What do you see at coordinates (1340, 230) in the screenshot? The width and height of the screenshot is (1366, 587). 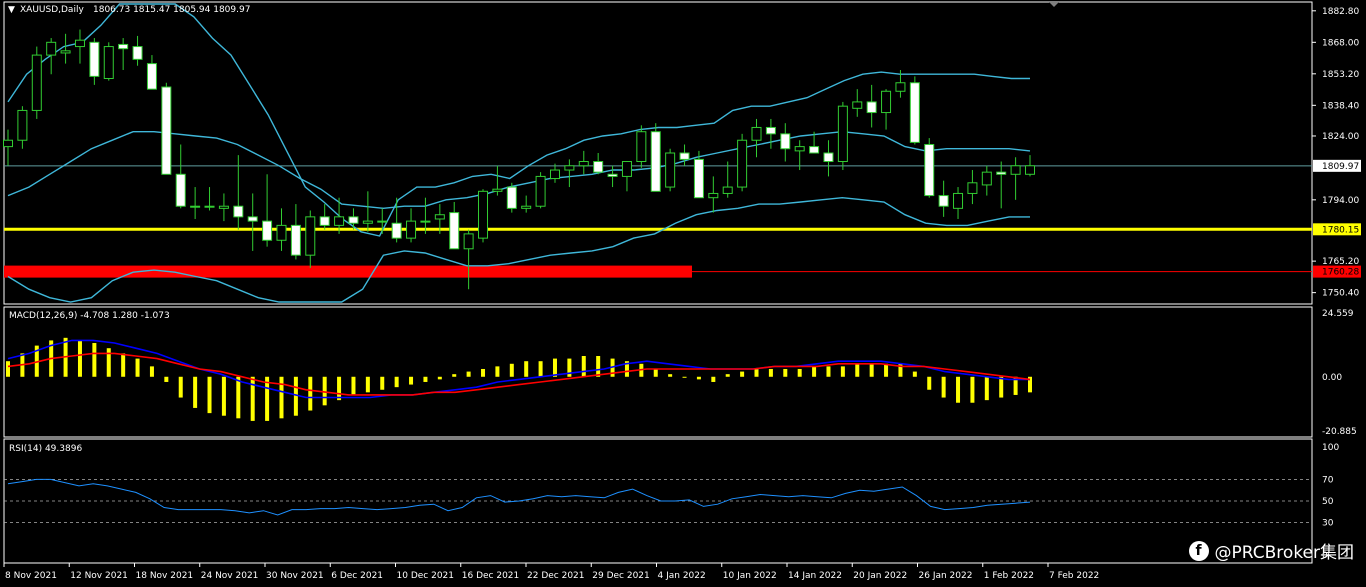 I see `support-price-label: 1780.15` at bounding box center [1340, 230].